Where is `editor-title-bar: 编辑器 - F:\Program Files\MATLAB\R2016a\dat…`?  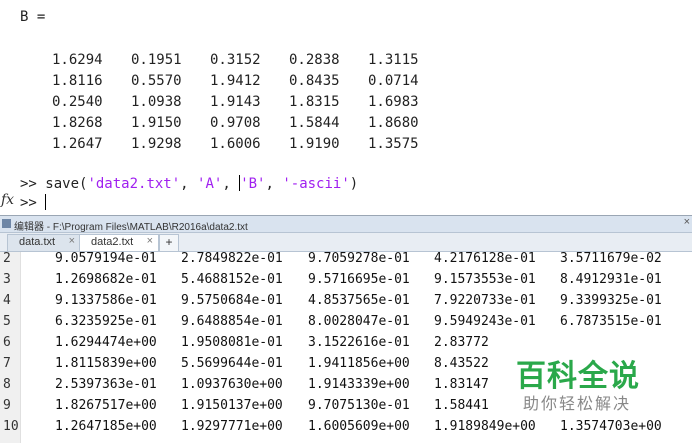 editor-title-bar: 编辑器 - F:\Program Files\MATLAB\R2016a\dat… is located at coordinates (346, 224).